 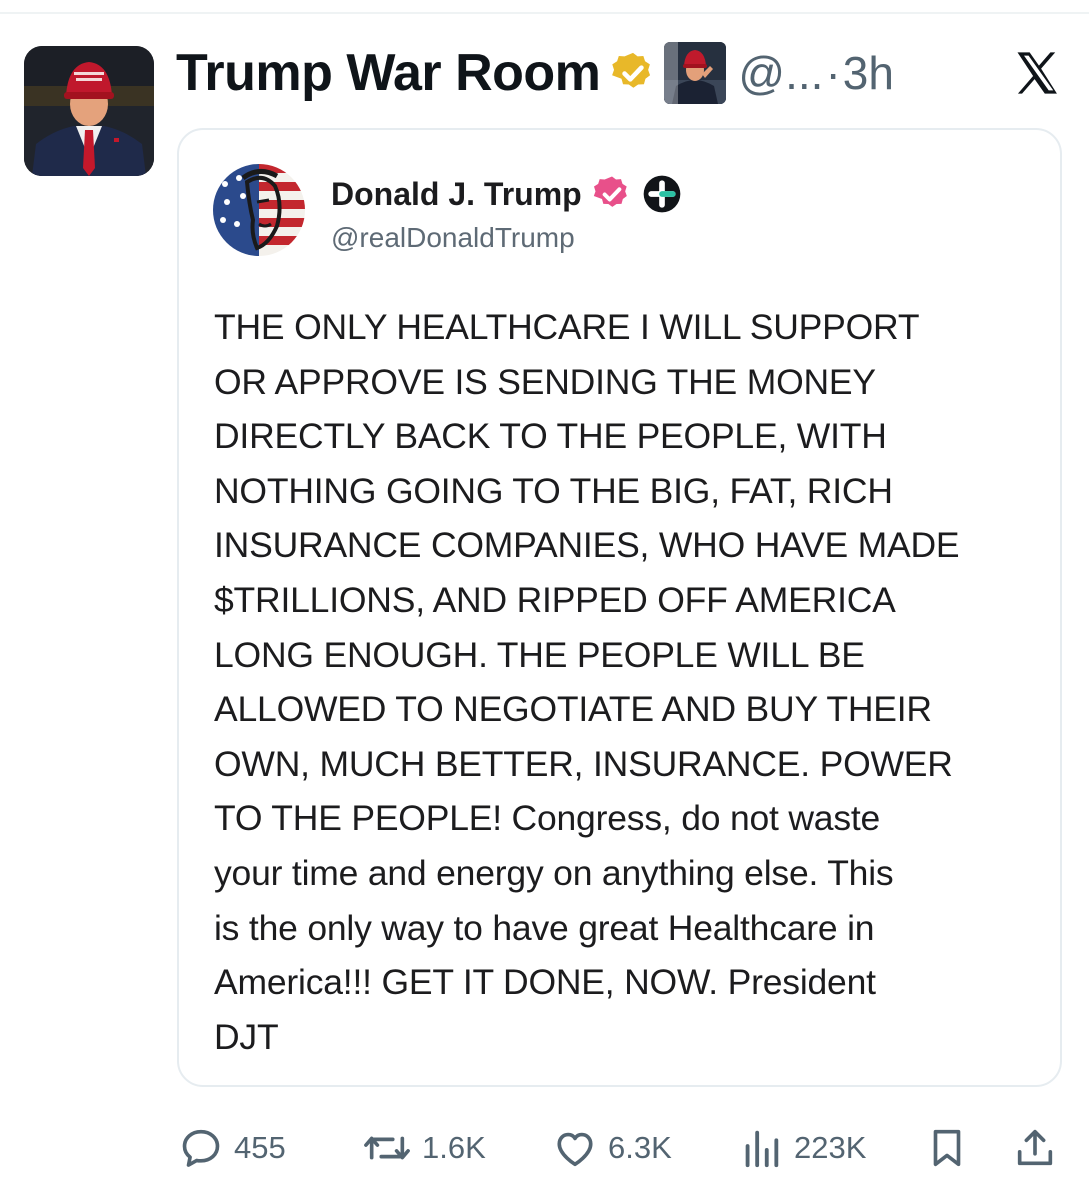 What do you see at coordinates (544, 13) in the screenshot?
I see `top-divider` at bounding box center [544, 13].